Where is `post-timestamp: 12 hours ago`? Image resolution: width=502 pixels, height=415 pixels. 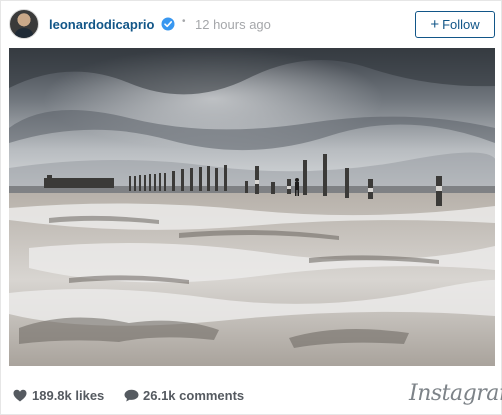
post-timestamp: 12 hours ago is located at coordinates (233, 24).